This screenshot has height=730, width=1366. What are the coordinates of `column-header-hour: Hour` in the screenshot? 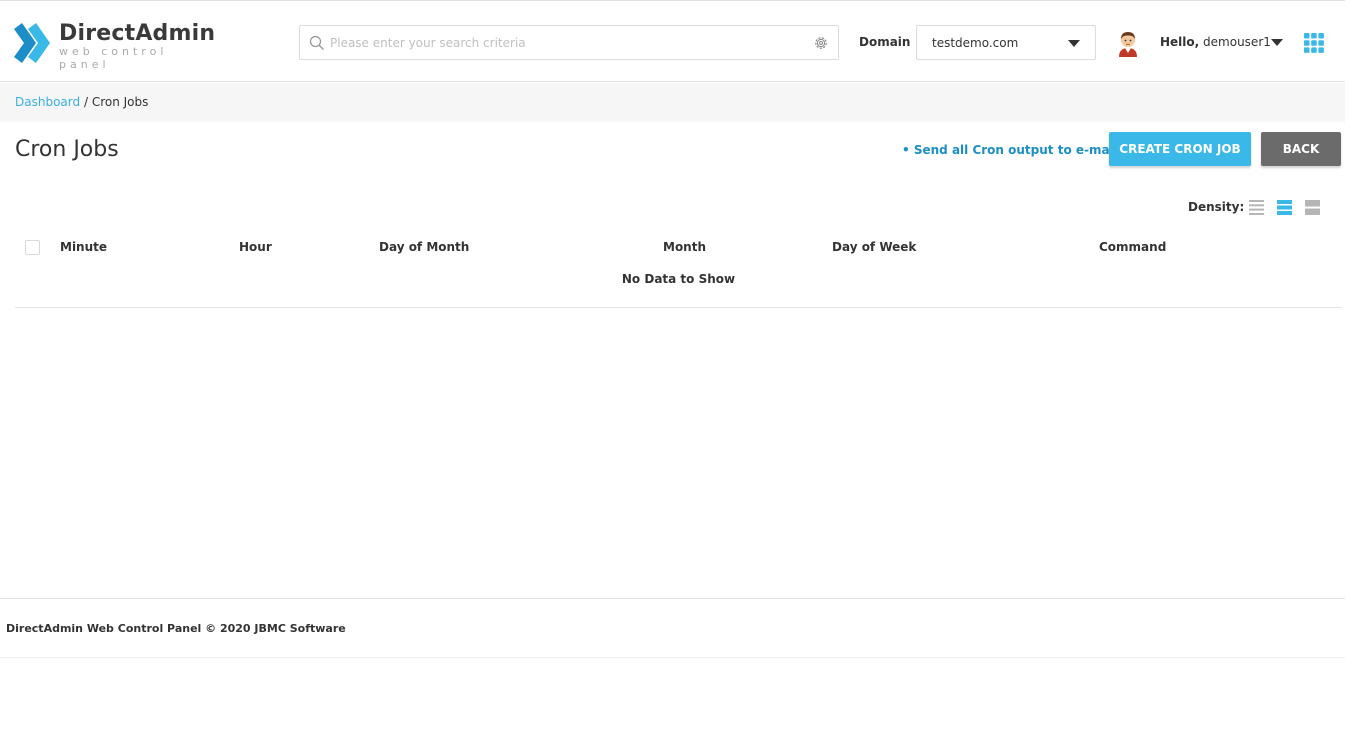 It's located at (255, 247).